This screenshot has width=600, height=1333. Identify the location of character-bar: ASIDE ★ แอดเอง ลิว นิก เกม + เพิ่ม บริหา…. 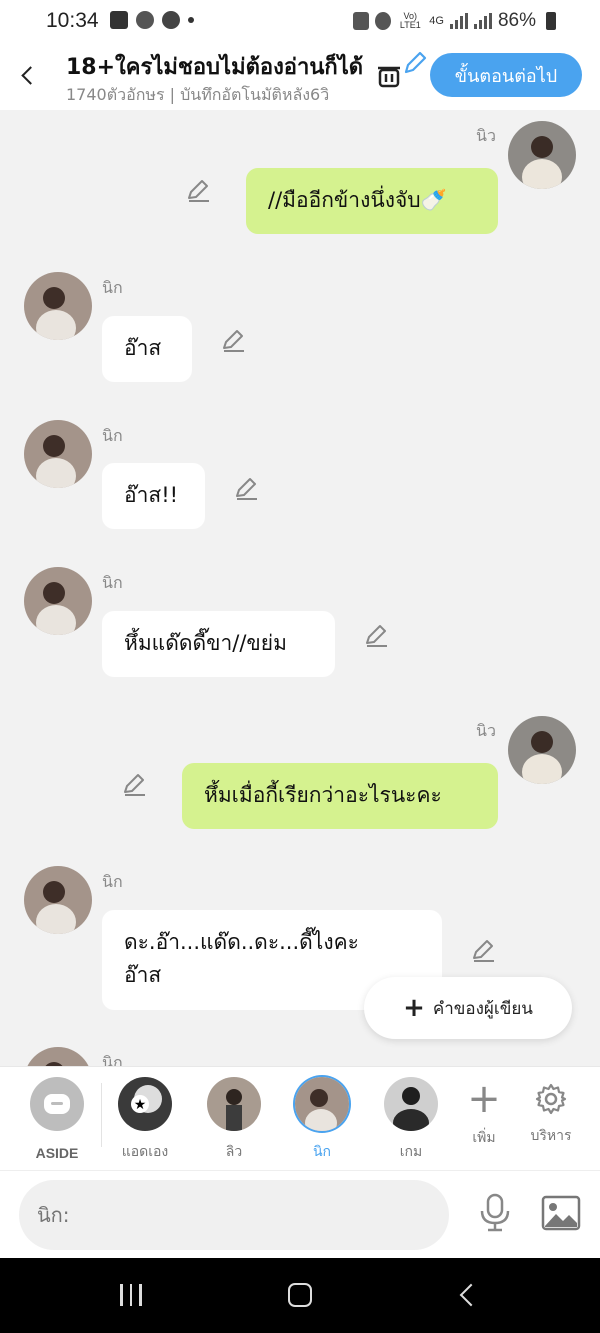
(300, 1118).